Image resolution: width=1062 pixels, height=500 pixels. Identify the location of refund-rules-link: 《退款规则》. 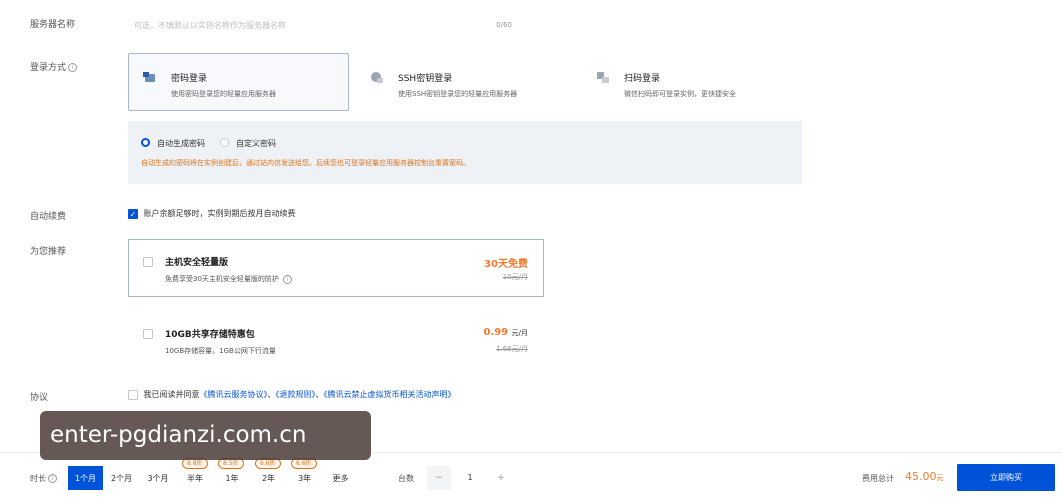
(296, 394).